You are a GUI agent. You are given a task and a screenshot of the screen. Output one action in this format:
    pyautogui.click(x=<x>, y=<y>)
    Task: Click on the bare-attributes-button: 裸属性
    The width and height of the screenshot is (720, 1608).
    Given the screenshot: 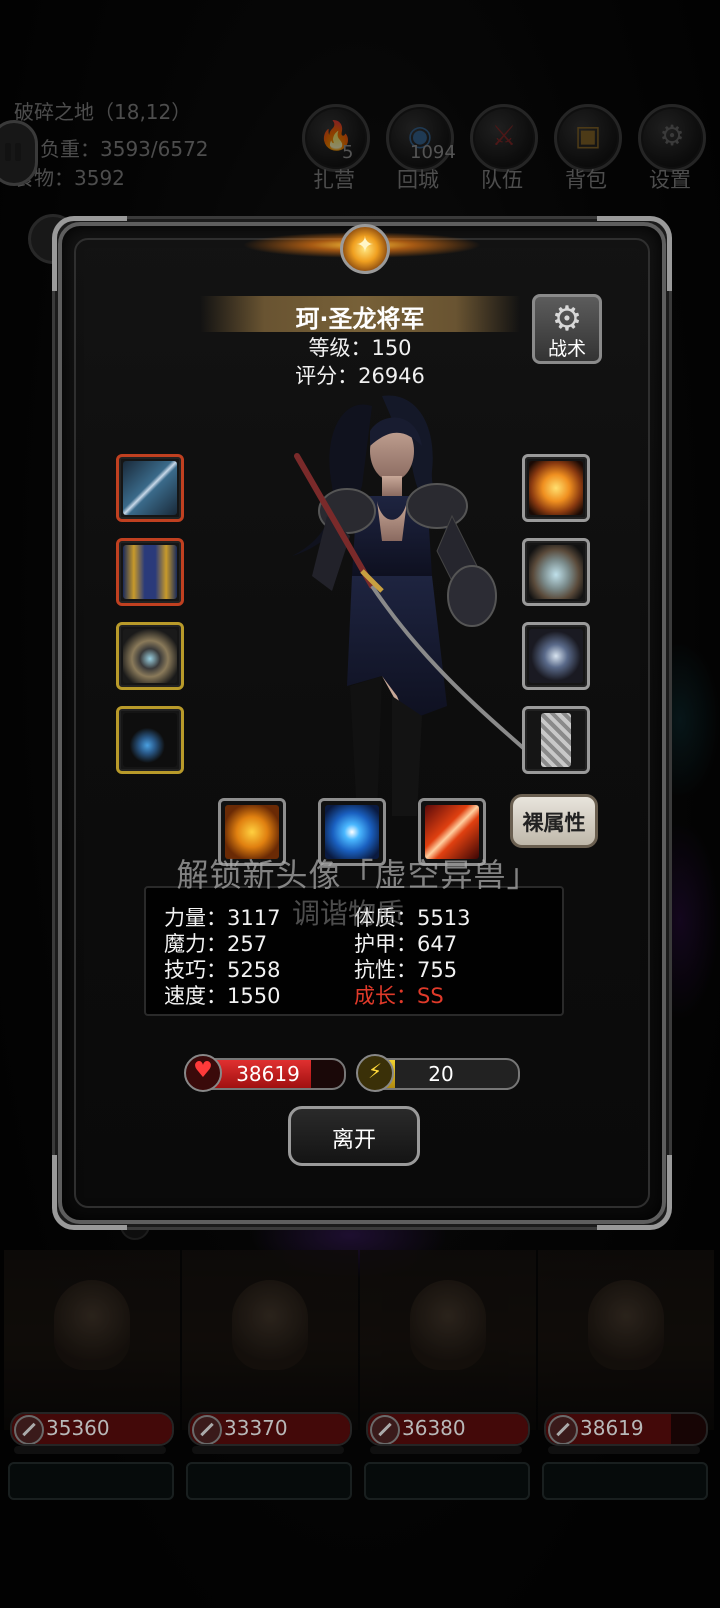 What is the action you would take?
    pyautogui.click(x=554, y=821)
    